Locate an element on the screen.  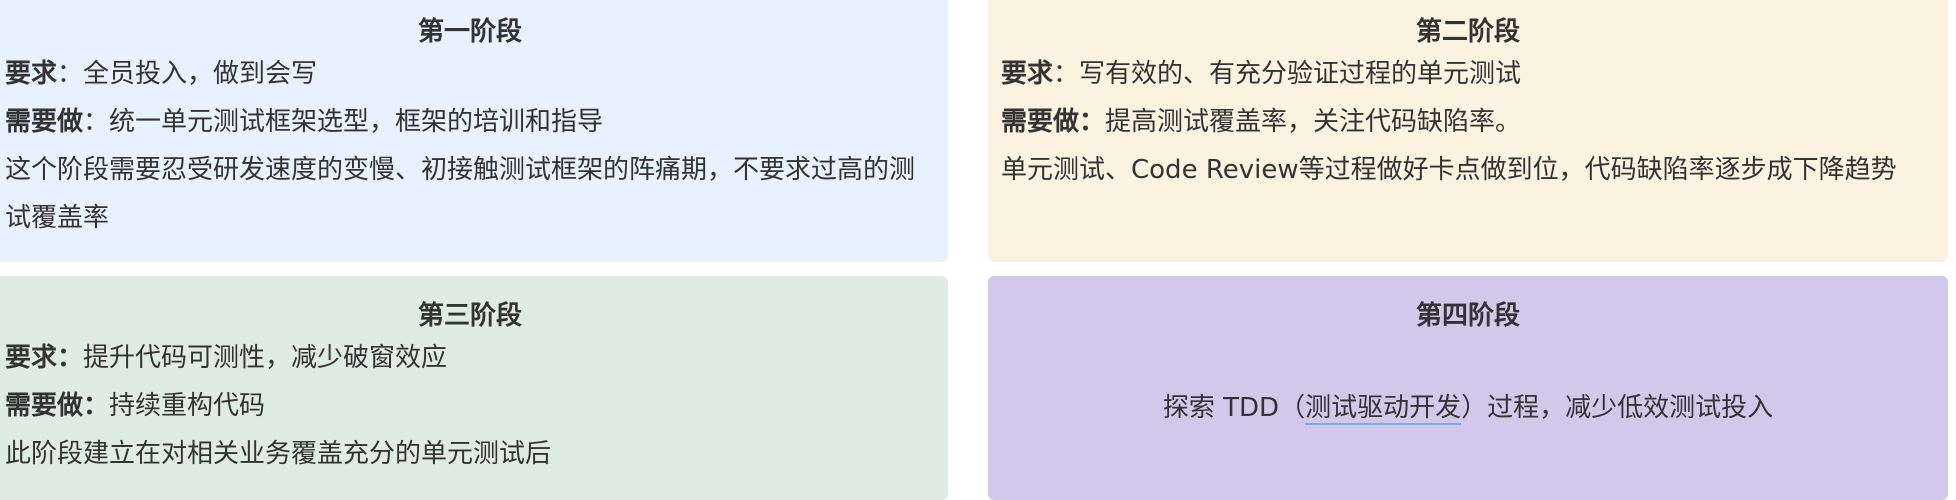
stage-2-note: 单元测试、Code Review等过程做好卡点做到位，代码缺陷率逐步成下降趋势 is located at coordinates (1449, 170).